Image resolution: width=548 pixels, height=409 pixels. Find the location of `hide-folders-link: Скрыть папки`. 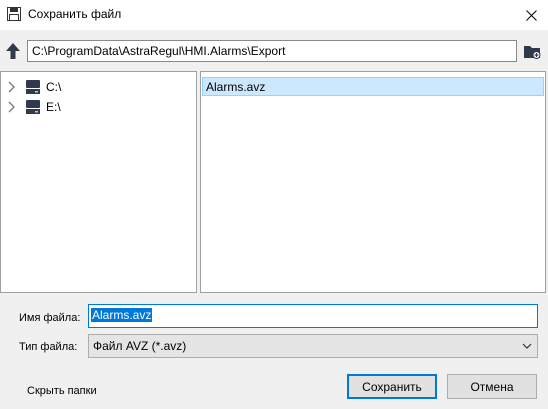

hide-folders-link: Скрыть папки is located at coordinates (62, 391).